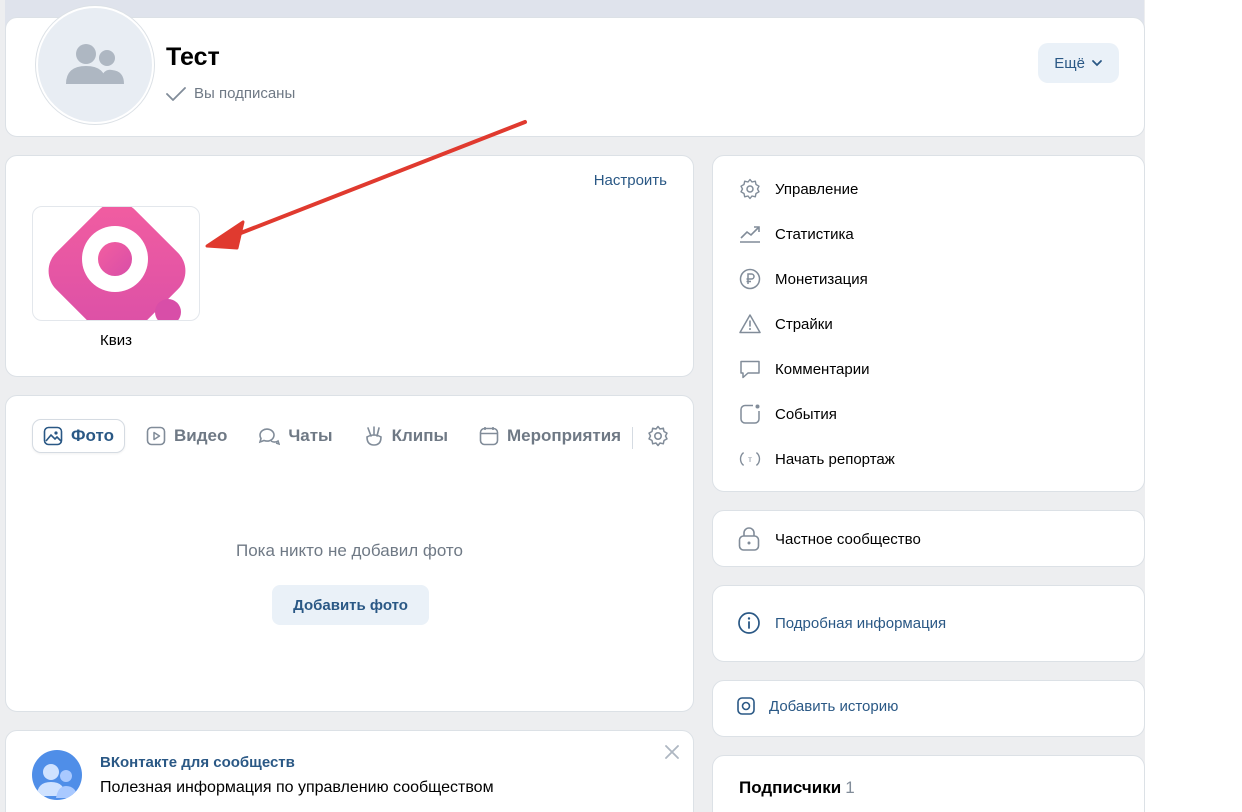 Image resolution: width=1242 pixels, height=812 pixels. What do you see at coordinates (176, 93) in the screenshot?
I see `checkmark-icon` at bounding box center [176, 93].